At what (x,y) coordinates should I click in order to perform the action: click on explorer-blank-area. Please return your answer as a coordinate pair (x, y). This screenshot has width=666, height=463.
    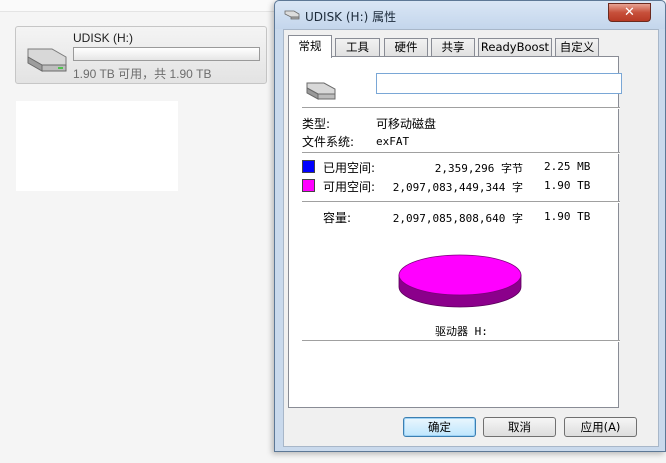
    Looking at the image, I should click on (97, 146).